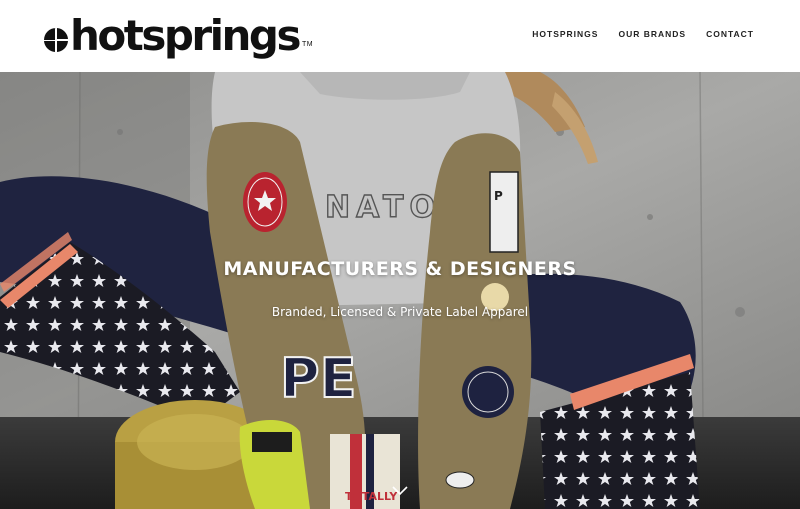 Image resolution: width=800 pixels, height=509 pixels. What do you see at coordinates (383, 207) in the screenshot?
I see `svg-text: NATO` at bounding box center [383, 207].